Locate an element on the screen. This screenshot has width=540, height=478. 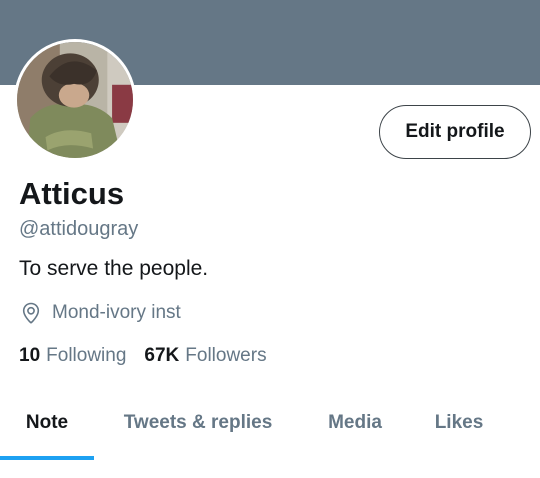
tab-note: Note is located at coordinates (47, 423).